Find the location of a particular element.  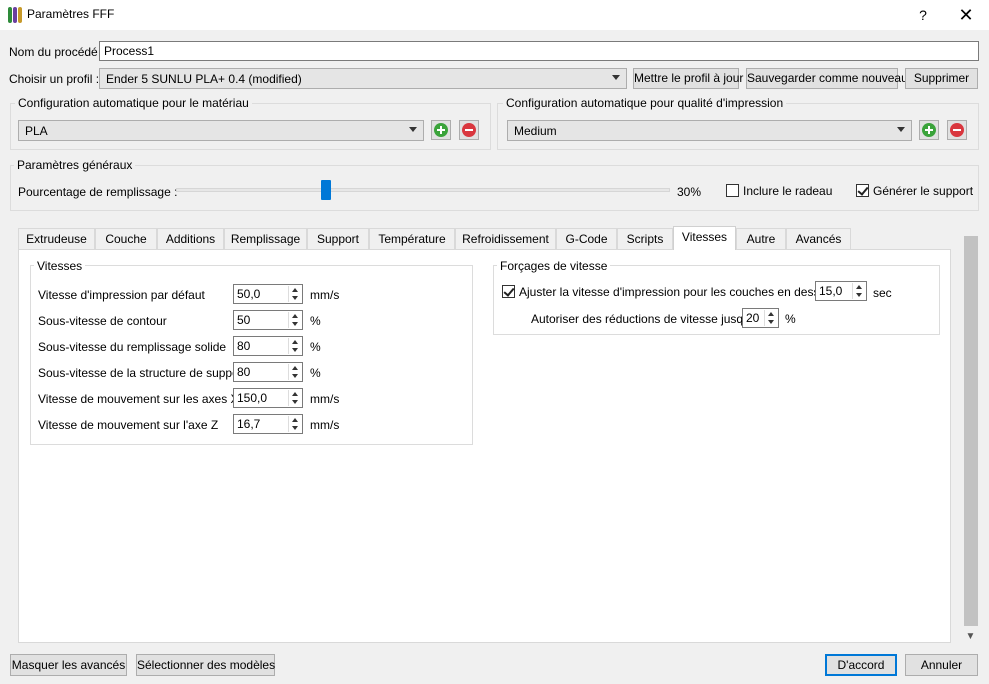

cancel-button: Annuler is located at coordinates (941, 665).